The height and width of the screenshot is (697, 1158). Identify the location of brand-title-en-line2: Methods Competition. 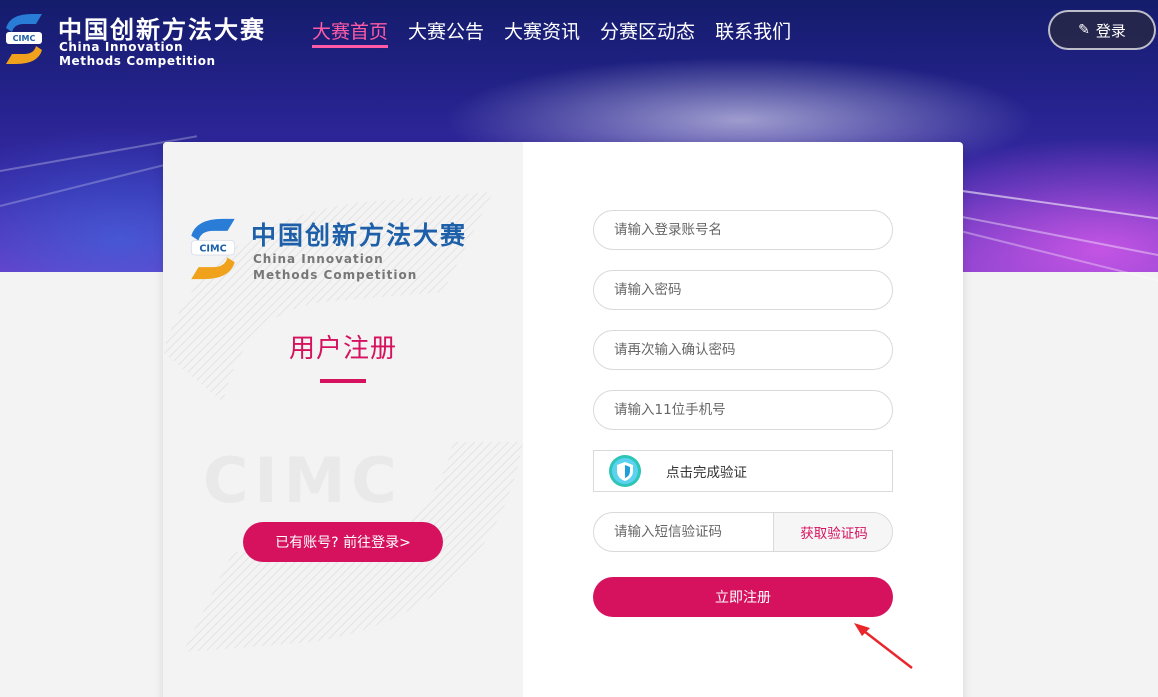
(137, 61).